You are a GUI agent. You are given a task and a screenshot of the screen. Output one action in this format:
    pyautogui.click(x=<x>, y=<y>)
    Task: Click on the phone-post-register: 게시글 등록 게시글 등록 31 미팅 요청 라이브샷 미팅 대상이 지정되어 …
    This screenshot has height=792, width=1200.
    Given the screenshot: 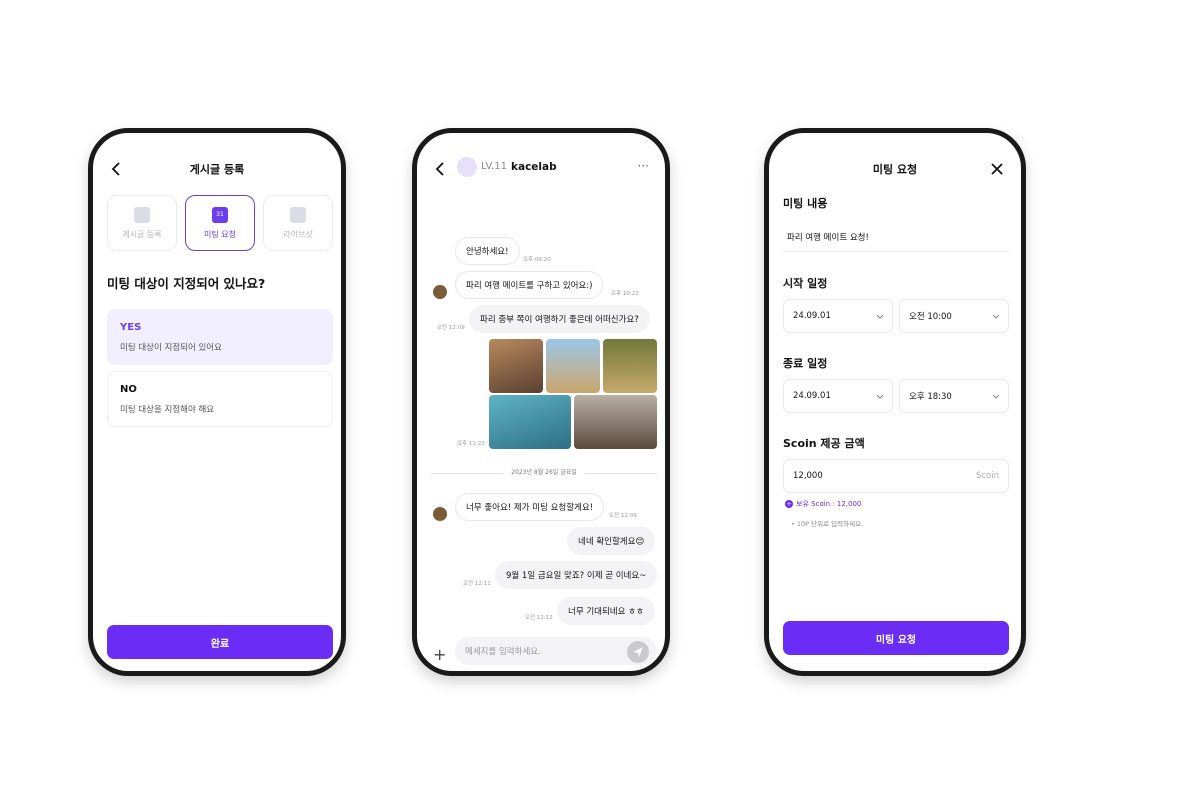 What is the action you would take?
    pyautogui.click(x=217, y=402)
    